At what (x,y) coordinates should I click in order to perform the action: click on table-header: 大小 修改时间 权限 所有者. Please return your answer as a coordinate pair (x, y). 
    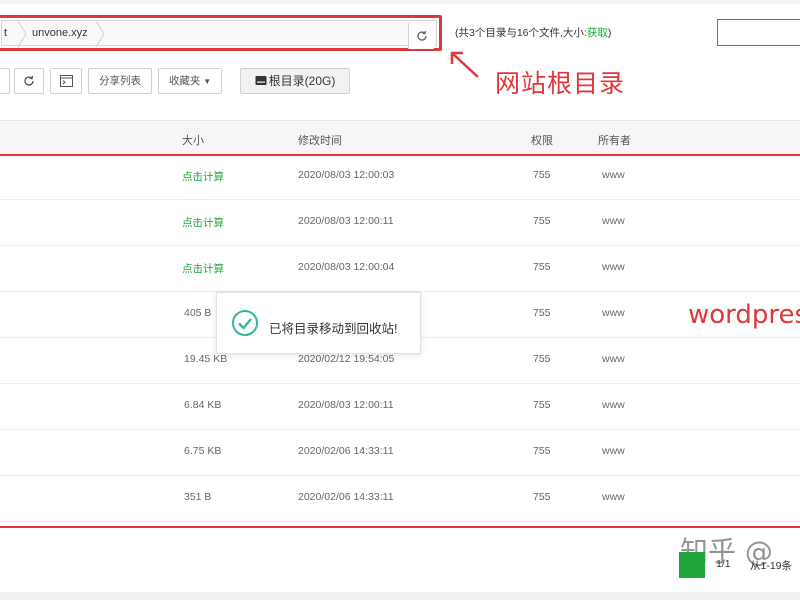
    Looking at the image, I should click on (400, 137).